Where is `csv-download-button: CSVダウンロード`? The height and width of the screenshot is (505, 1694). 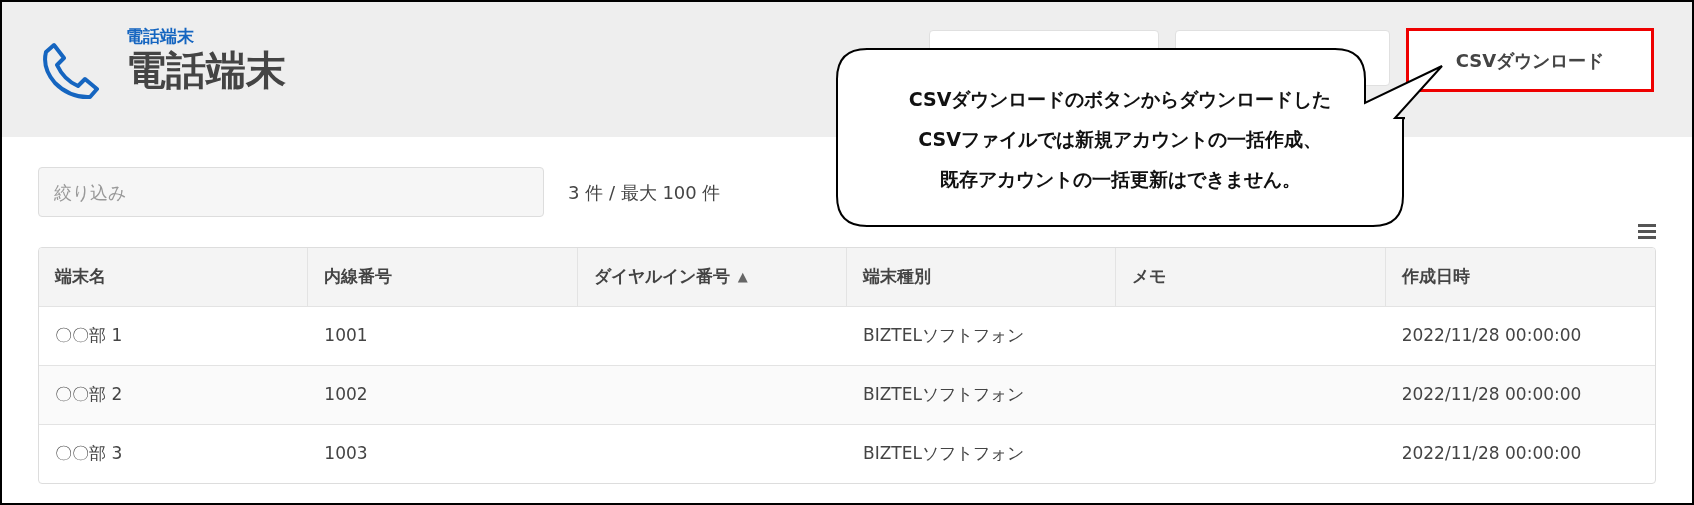 csv-download-button: CSVダウンロード is located at coordinates (1530, 60).